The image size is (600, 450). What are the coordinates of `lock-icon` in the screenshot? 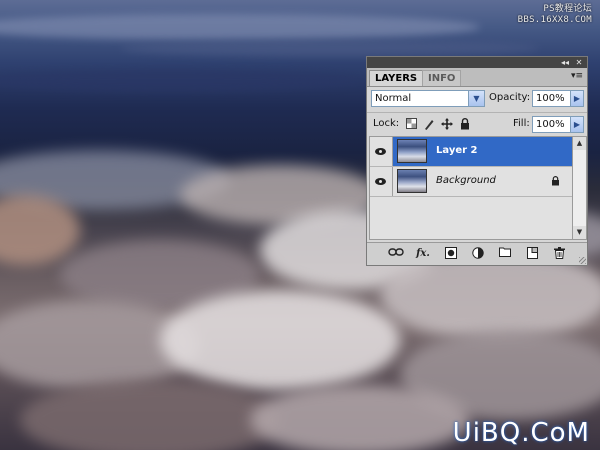 It's located at (555, 181).